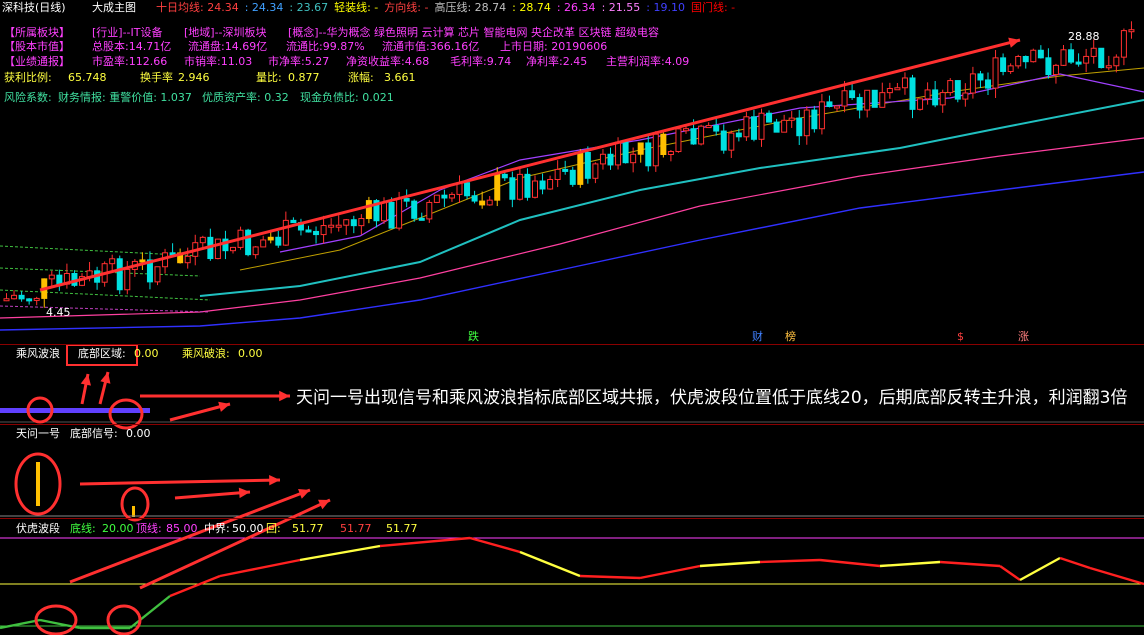  Describe the element at coordinates (269, 77) in the screenshot. I see `volume-ratio-label: 量比:` at that location.